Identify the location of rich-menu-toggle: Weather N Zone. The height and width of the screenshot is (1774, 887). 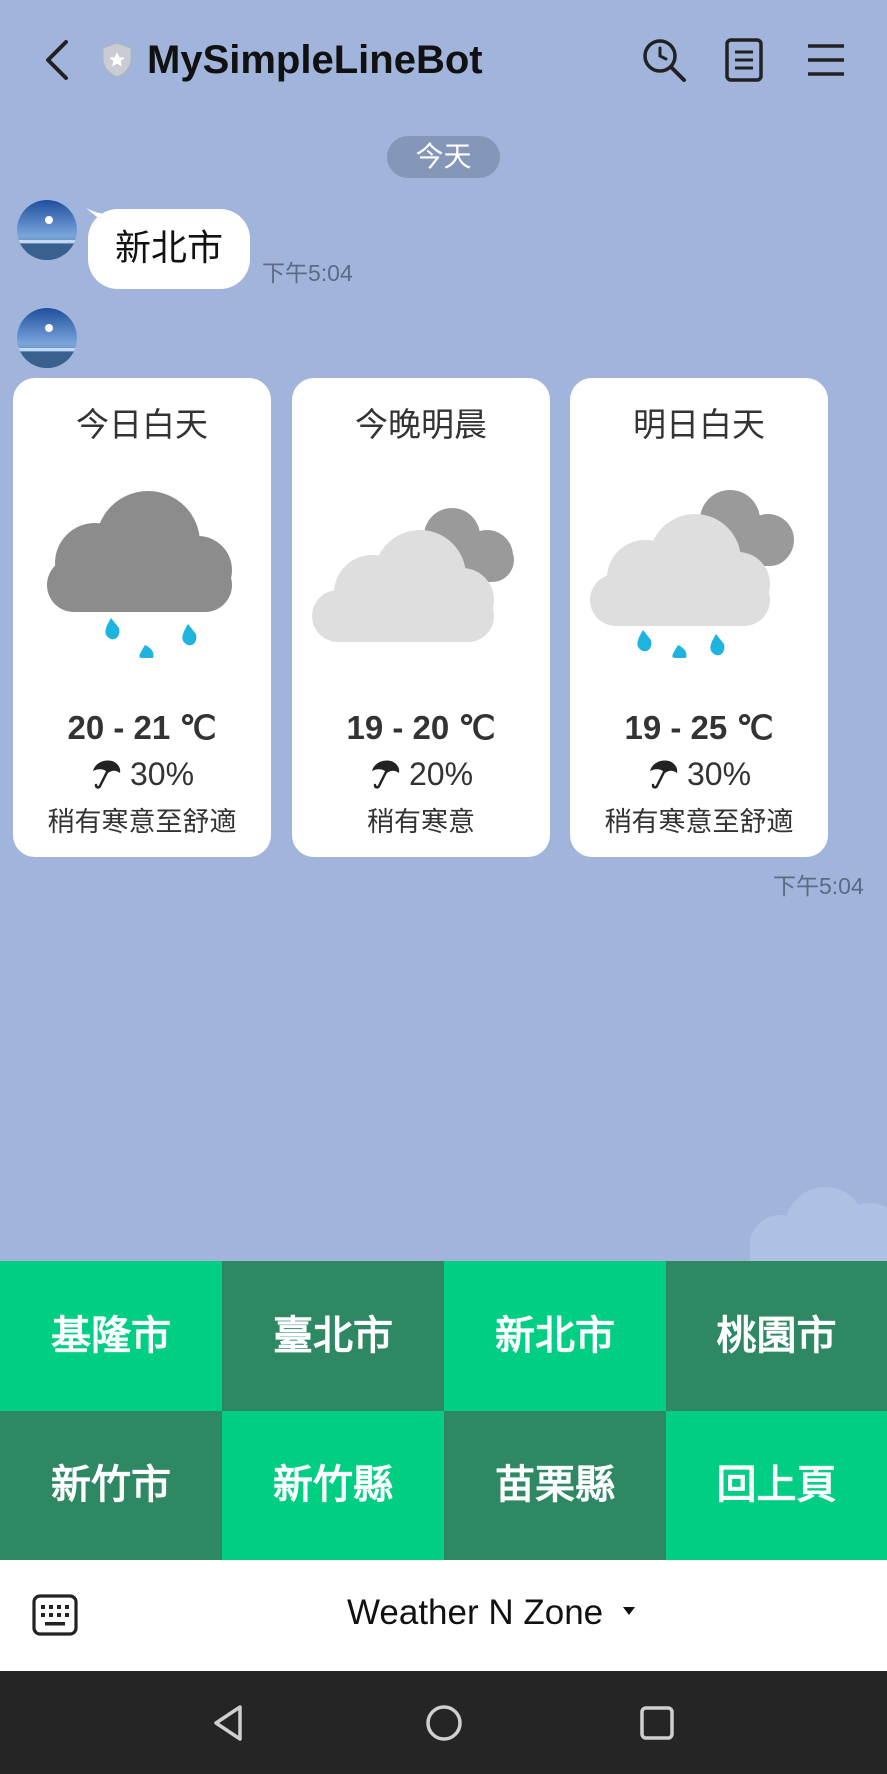
(475, 1613).